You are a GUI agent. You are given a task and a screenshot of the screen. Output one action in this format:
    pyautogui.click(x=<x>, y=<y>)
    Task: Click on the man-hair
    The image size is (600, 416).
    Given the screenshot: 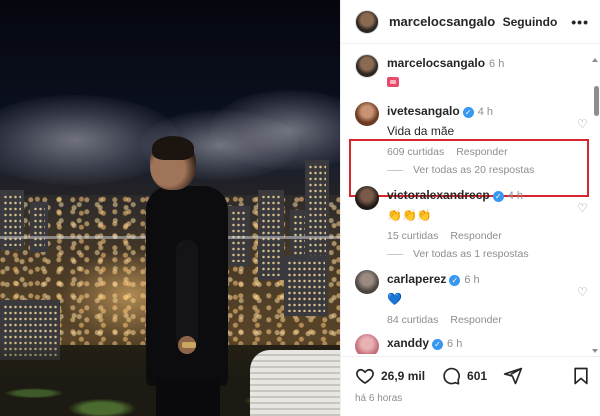 What is the action you would take?
    pyautogui.click(x=173, y=148)
    